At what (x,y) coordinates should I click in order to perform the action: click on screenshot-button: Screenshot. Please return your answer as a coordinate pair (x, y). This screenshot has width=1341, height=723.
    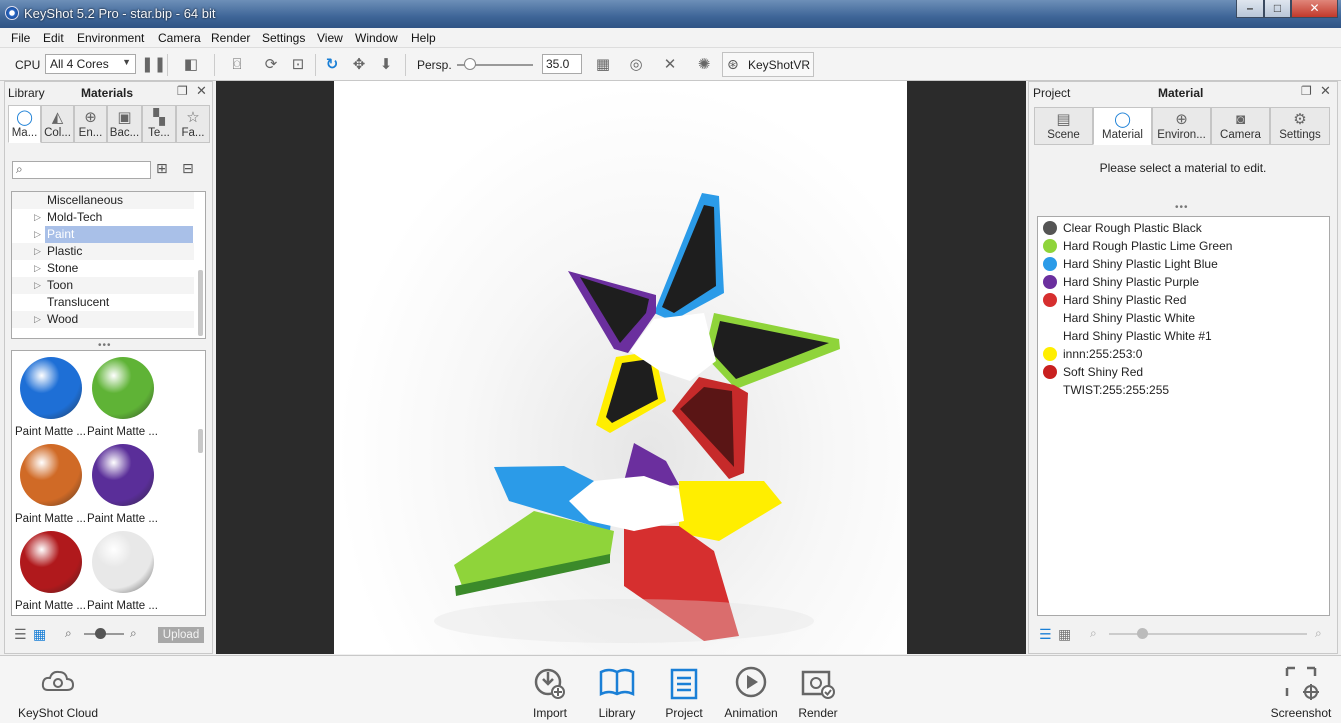
    Looking at the image, I should click on (1301, 691).